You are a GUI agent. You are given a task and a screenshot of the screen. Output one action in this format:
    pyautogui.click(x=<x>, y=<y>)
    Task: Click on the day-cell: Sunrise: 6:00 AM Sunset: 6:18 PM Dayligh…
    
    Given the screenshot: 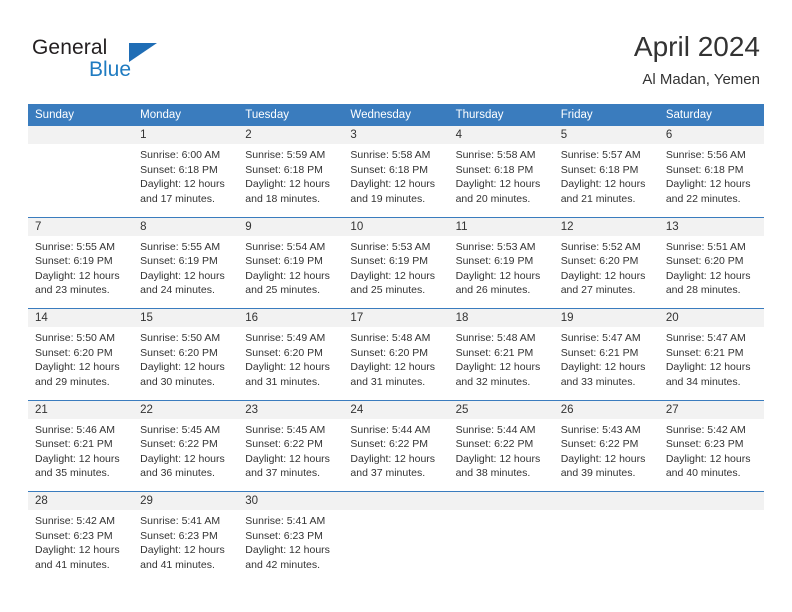 What is the action you would take?
    pyautogui.click(x=186, y=180)
    